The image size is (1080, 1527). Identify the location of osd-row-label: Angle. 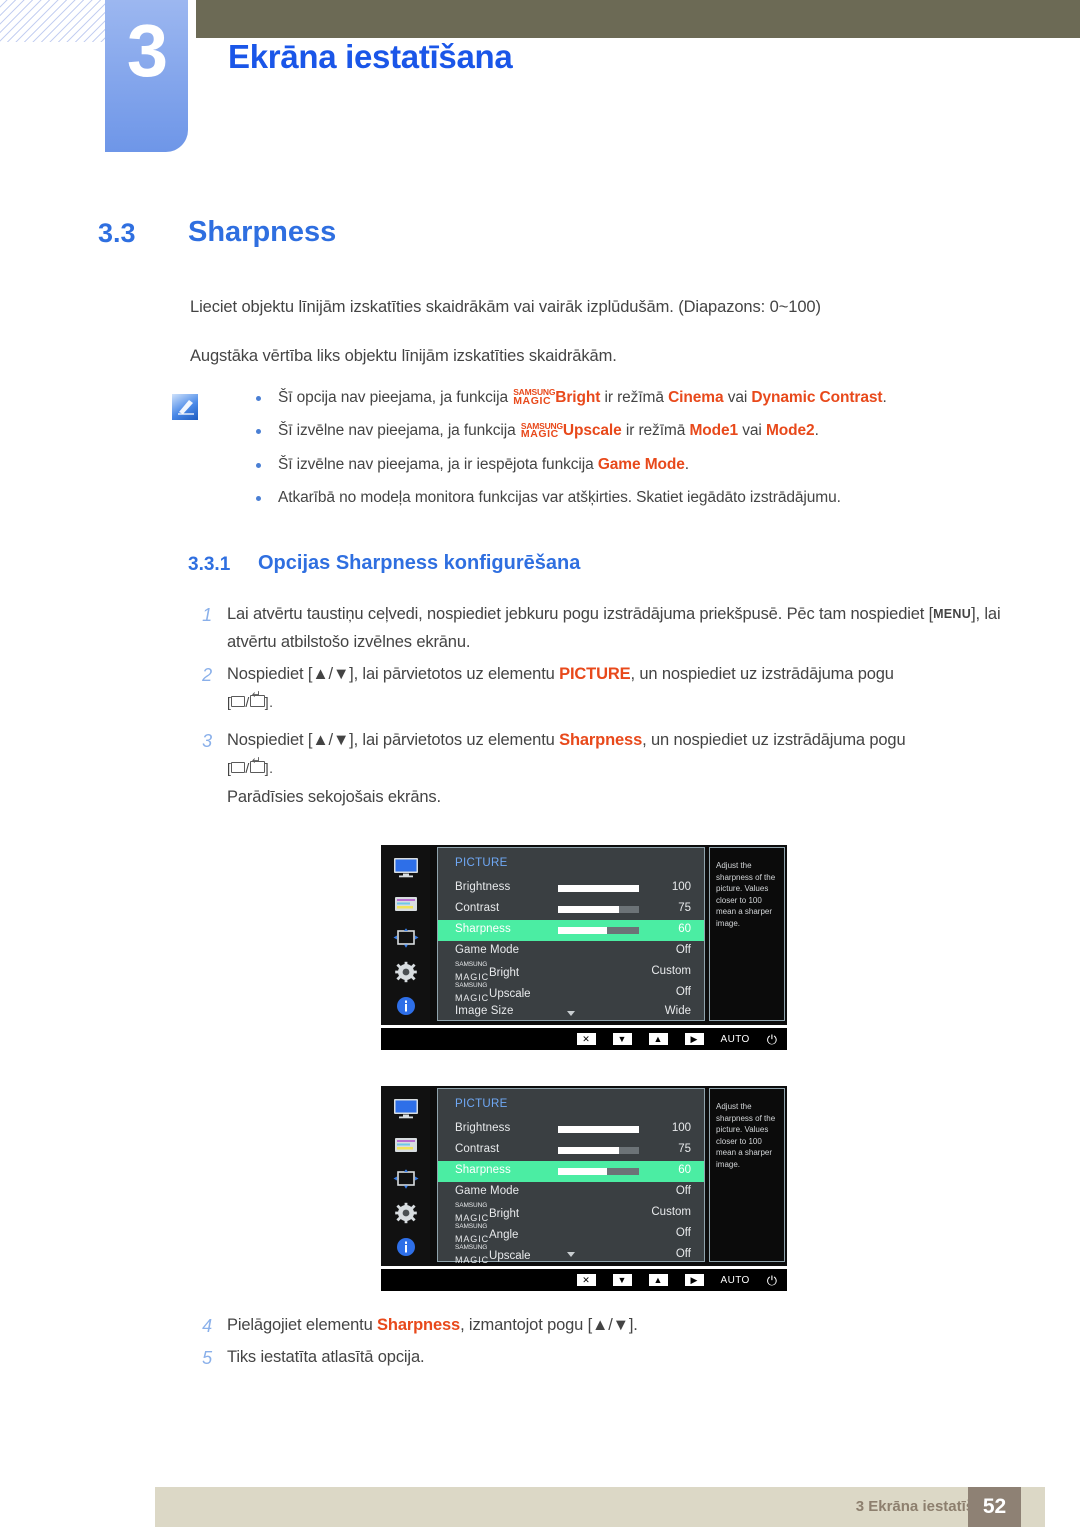
(504, 1234).